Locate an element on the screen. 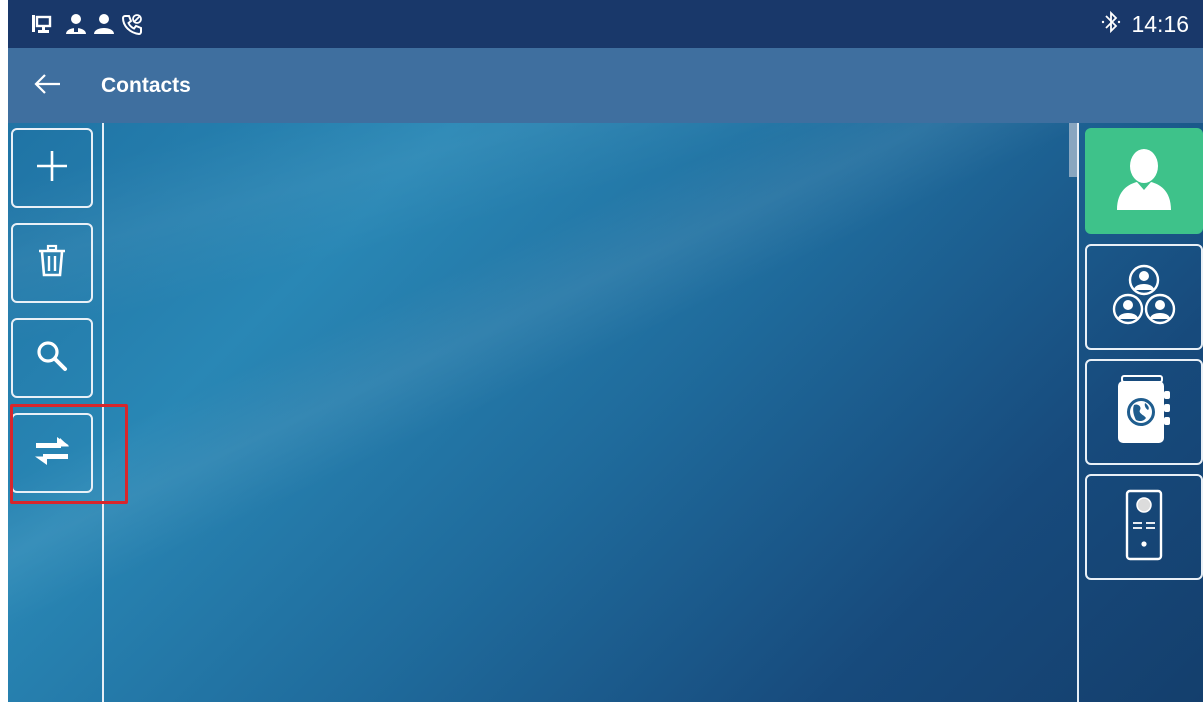 This screenshot has width=1203, height=702. title-bar: Contacts is located at coordinates (605, 85).